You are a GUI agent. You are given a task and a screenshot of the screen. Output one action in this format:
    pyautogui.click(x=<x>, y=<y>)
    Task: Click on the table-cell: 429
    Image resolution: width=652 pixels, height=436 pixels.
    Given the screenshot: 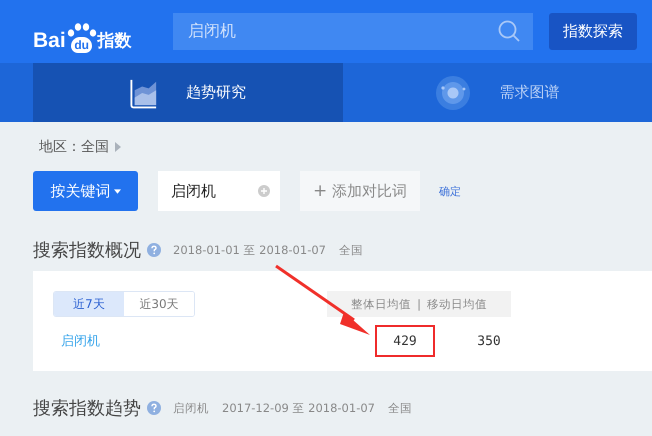 What is the action you would take?
    pyautogui.click(x=405, y=341)
    